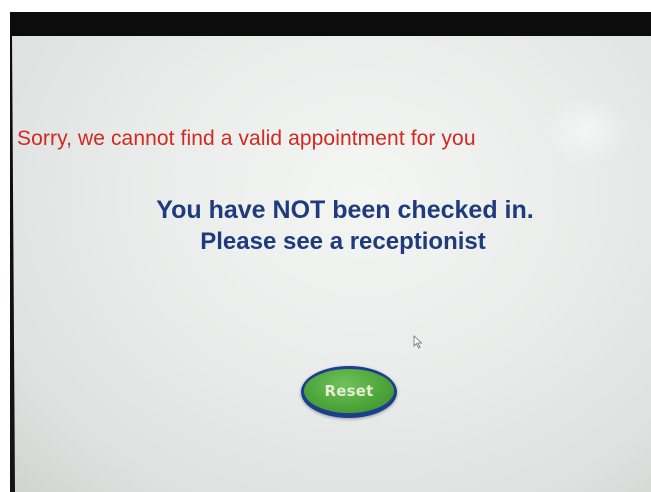 The width and height of the screenshot is (651, 492). I want to click on reset-button: Reset, so click(349, 392).